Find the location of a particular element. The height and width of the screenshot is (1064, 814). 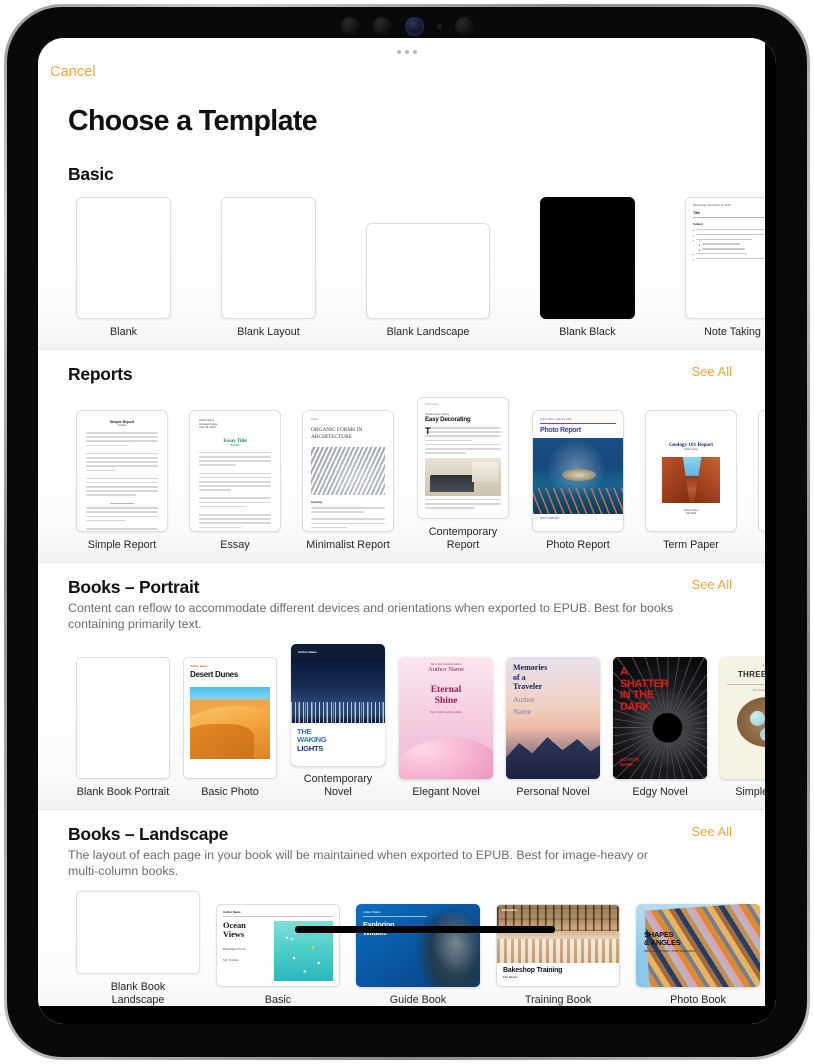

template-thumbnail: A SHATTER IN THE DARK AUTHOR NAME is located at coordinates (660, 718).